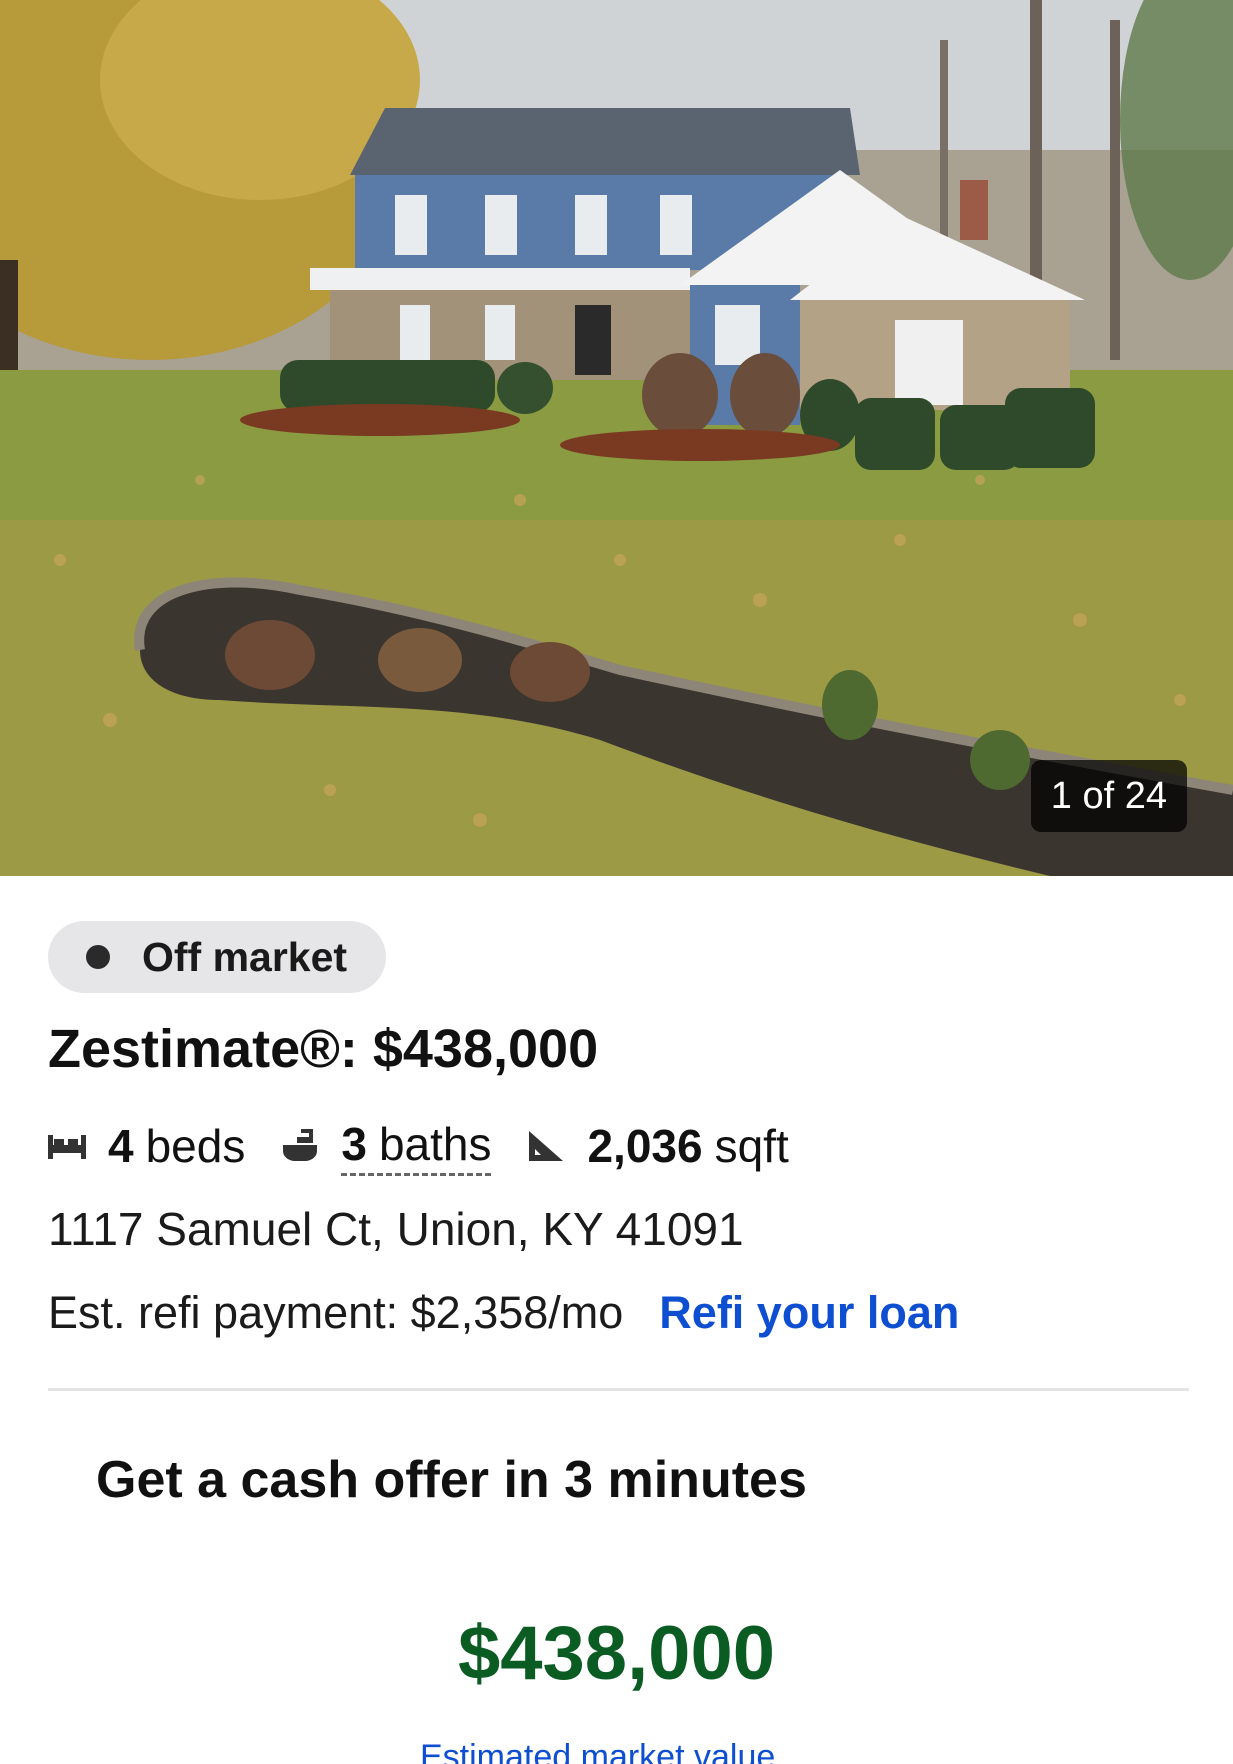 The width and height of the screenshot is (1233, 1764). I want to click on bath-icon, so click(300, 1145).